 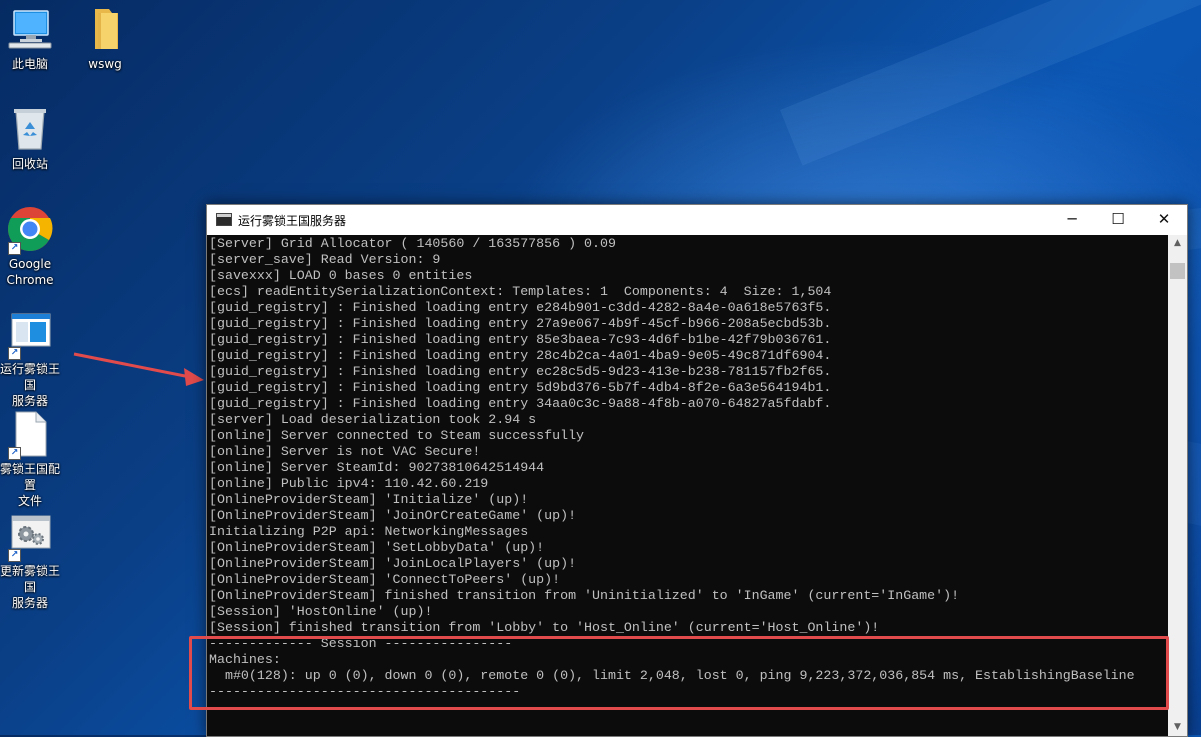 What do you see at coordinates (1177, 271) in the screenshot?
I see `scrollbar-thumb` at bounding box center [1177, 271].